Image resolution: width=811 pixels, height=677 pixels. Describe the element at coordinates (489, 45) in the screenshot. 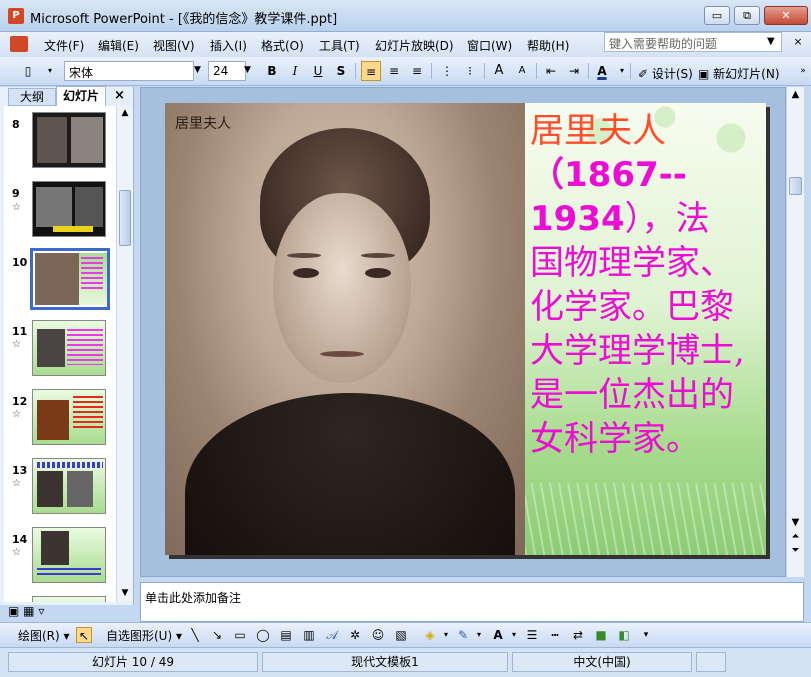

I see `menu-window: 窗口(W)` at that location.